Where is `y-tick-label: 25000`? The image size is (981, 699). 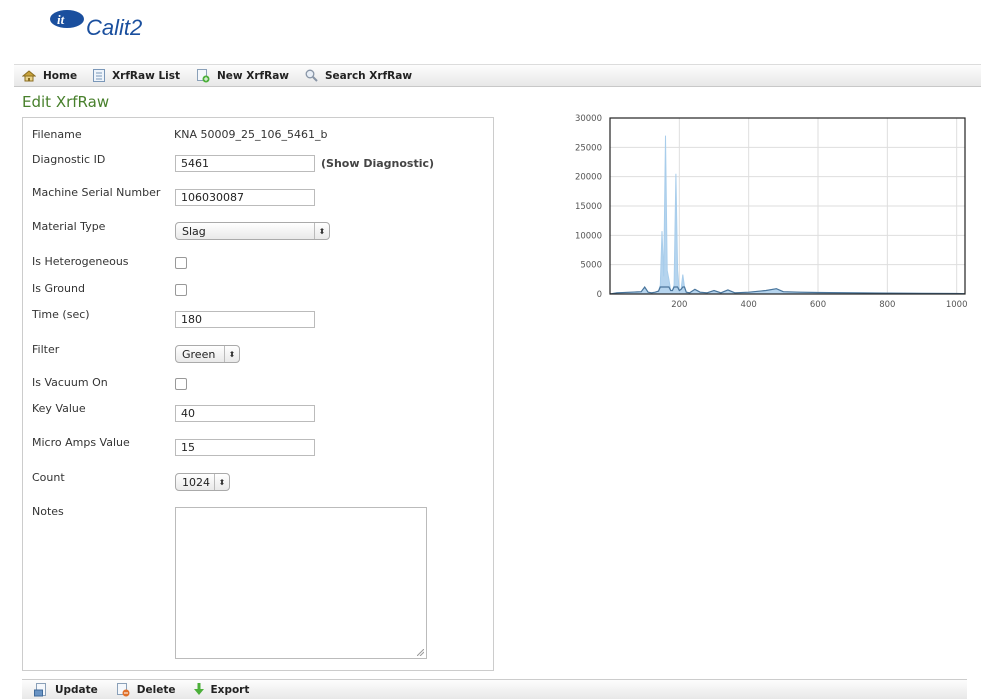
y-tick-label: 25000 is located at coordinates (588, 148).